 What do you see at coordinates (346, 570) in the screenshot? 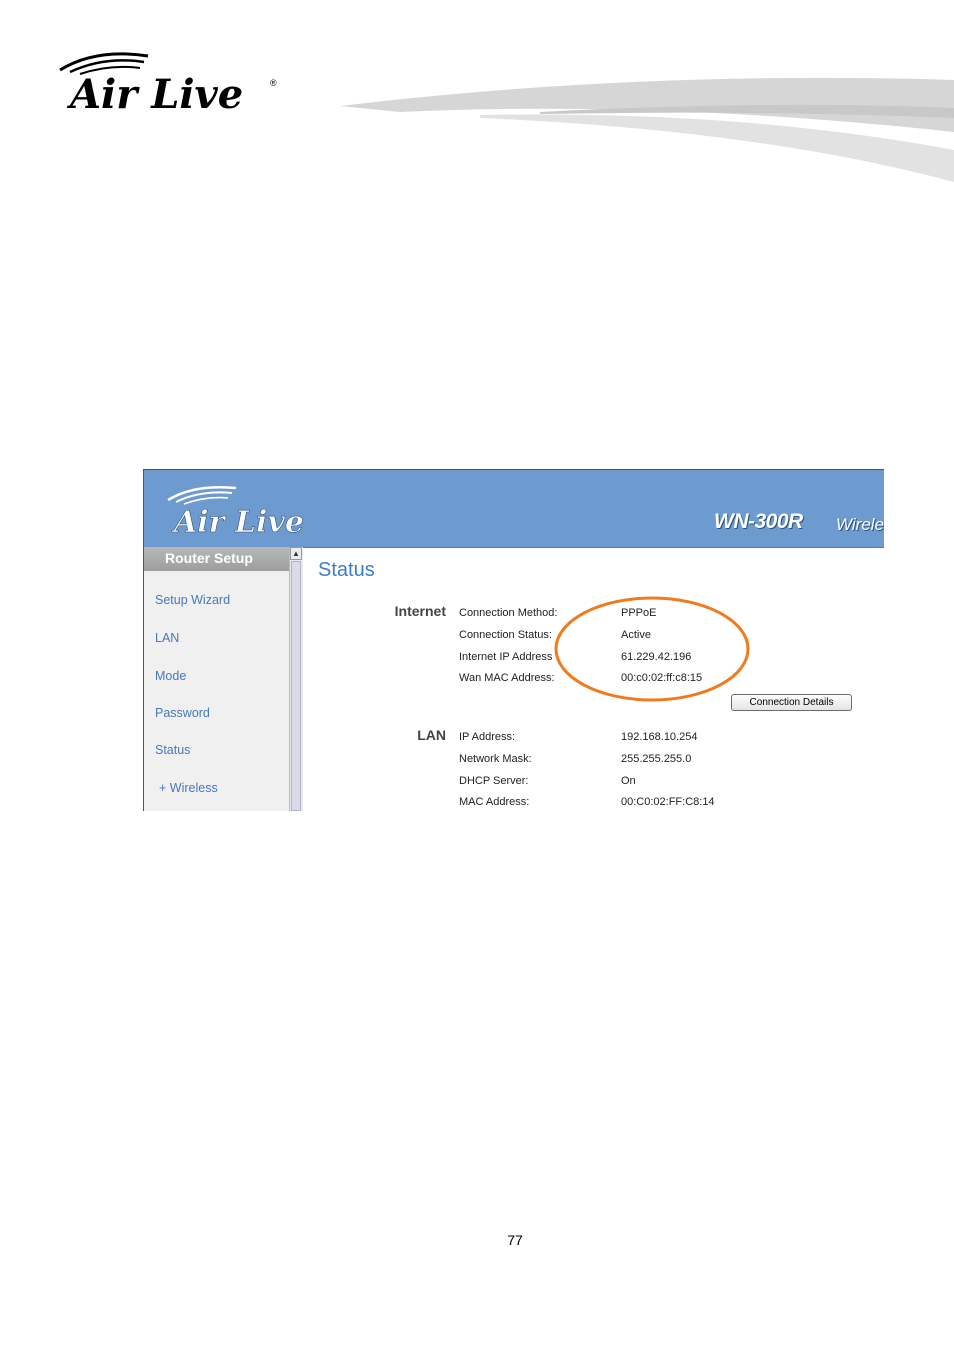
I see `page-title: Status` at bounding box center [346, 570].